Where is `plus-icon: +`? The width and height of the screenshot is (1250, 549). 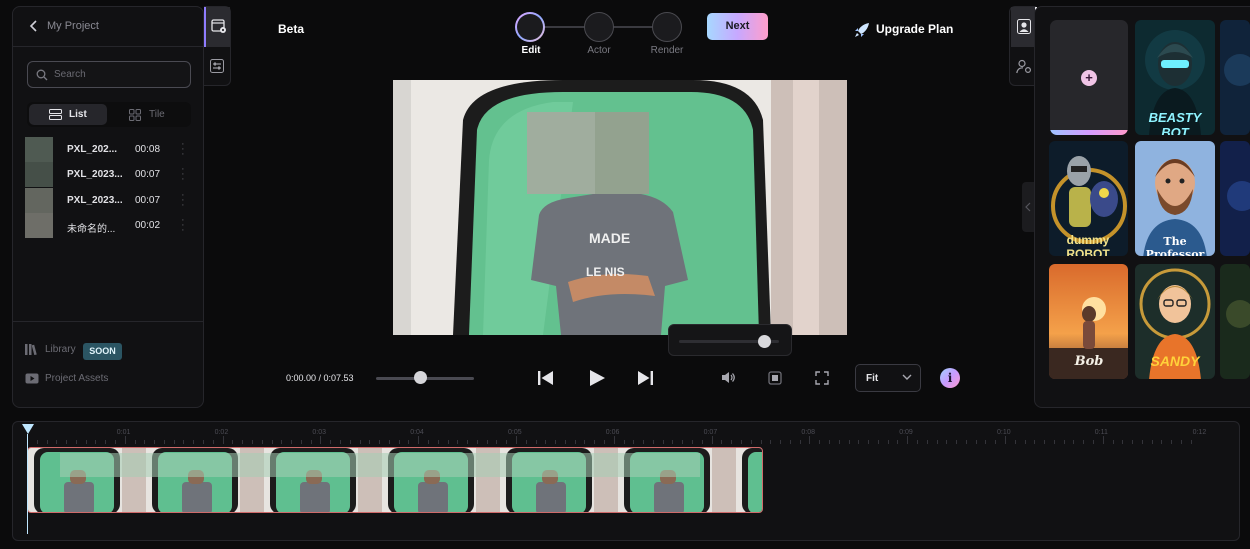
plus-icon: + is located at coordinates (1089, 78).